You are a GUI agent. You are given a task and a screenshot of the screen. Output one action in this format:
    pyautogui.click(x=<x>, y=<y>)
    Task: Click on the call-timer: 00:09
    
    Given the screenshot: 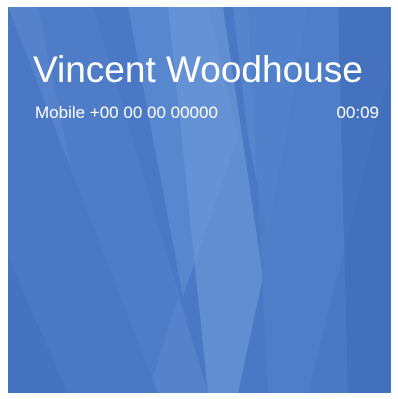 What is the action you would take?
    pyautogui.click(x=357, y=112)
    